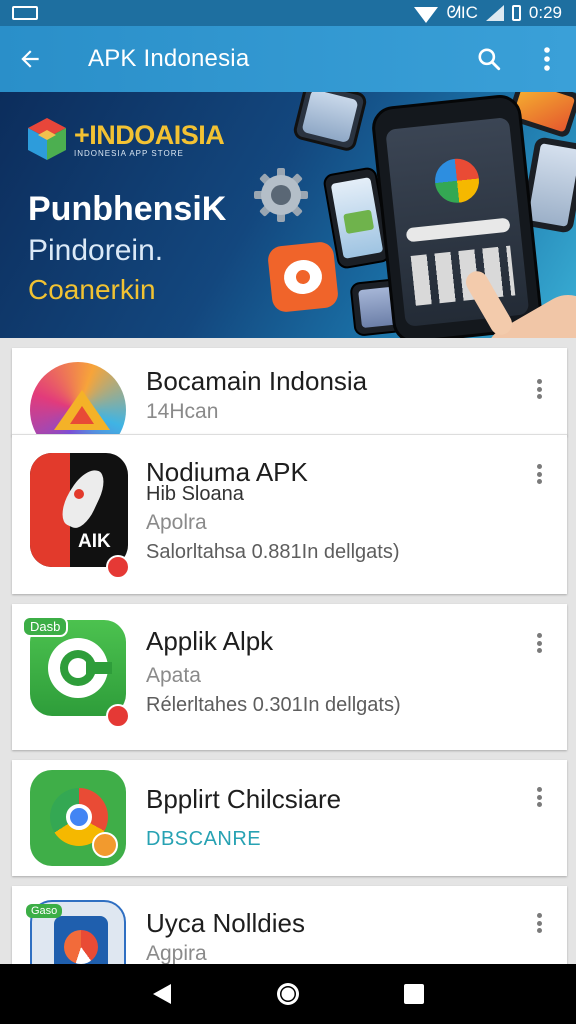  Describe the element at coordinates (173, 675) in the screenshot. I see `app-subtitle: Apata` at that location.